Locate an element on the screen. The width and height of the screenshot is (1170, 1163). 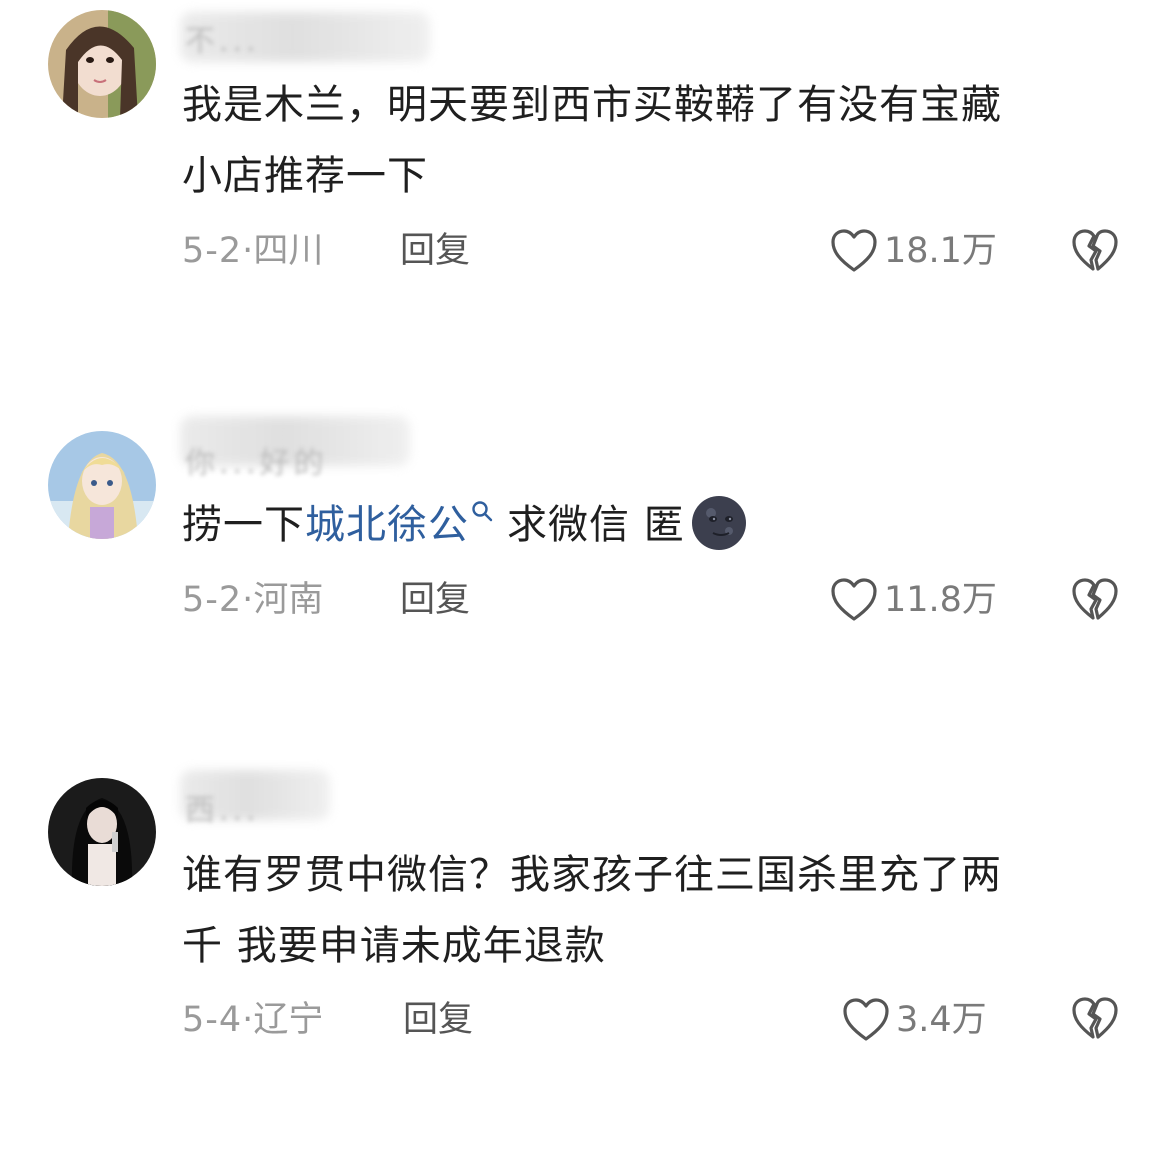
comment-text: 谁有罗贯中微信？我家孩子往三国杀里充了两 千 我要申请未成年退款 is located at coordinates (642, 911).